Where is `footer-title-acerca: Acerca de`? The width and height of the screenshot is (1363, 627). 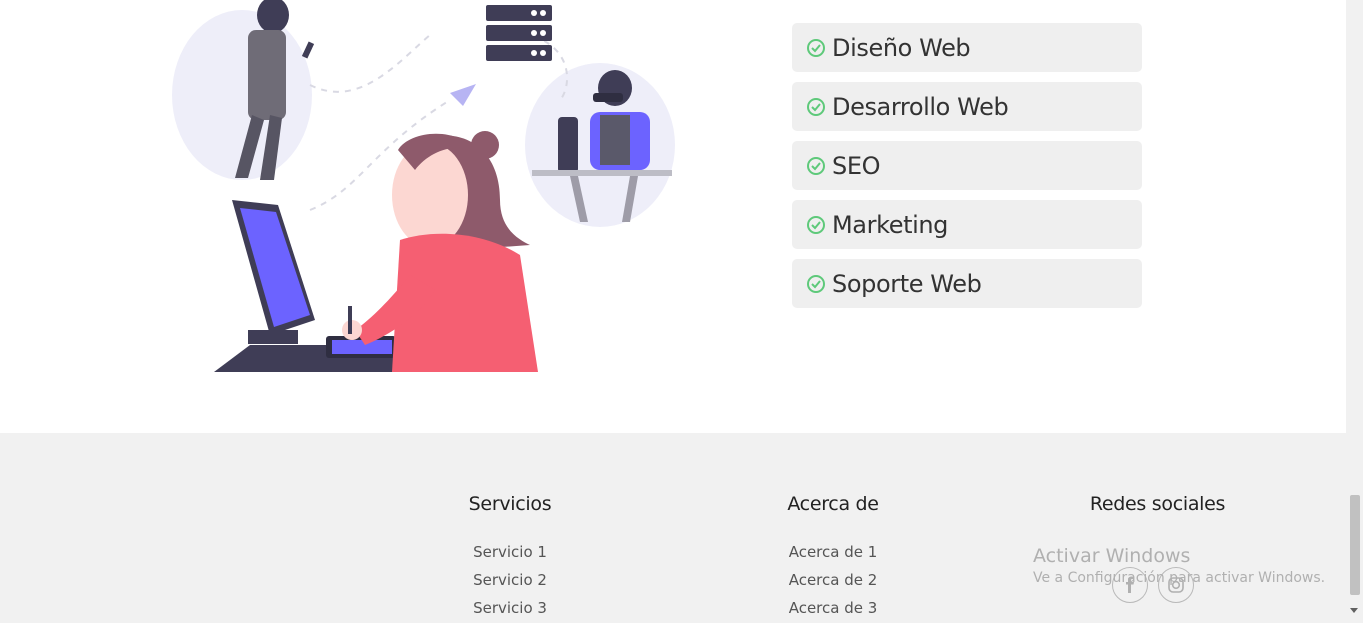 footer-title-acerca: Acerca de is located at coordinates (833, 504).